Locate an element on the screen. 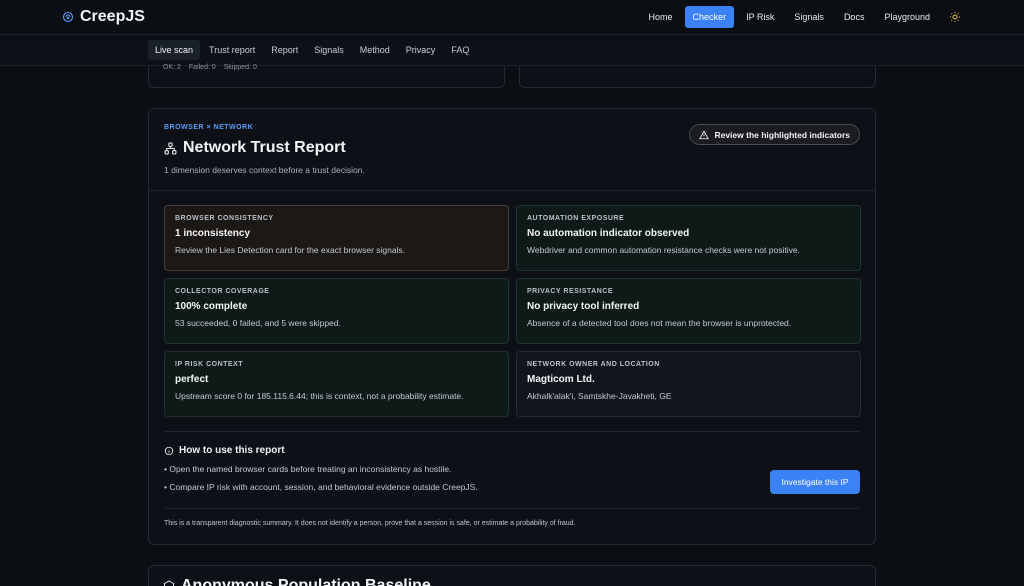 The height and width of the screenshot is (586, 1024). review-indicators-button: Review the highlighted indicators is located at coordinates (774, 134).